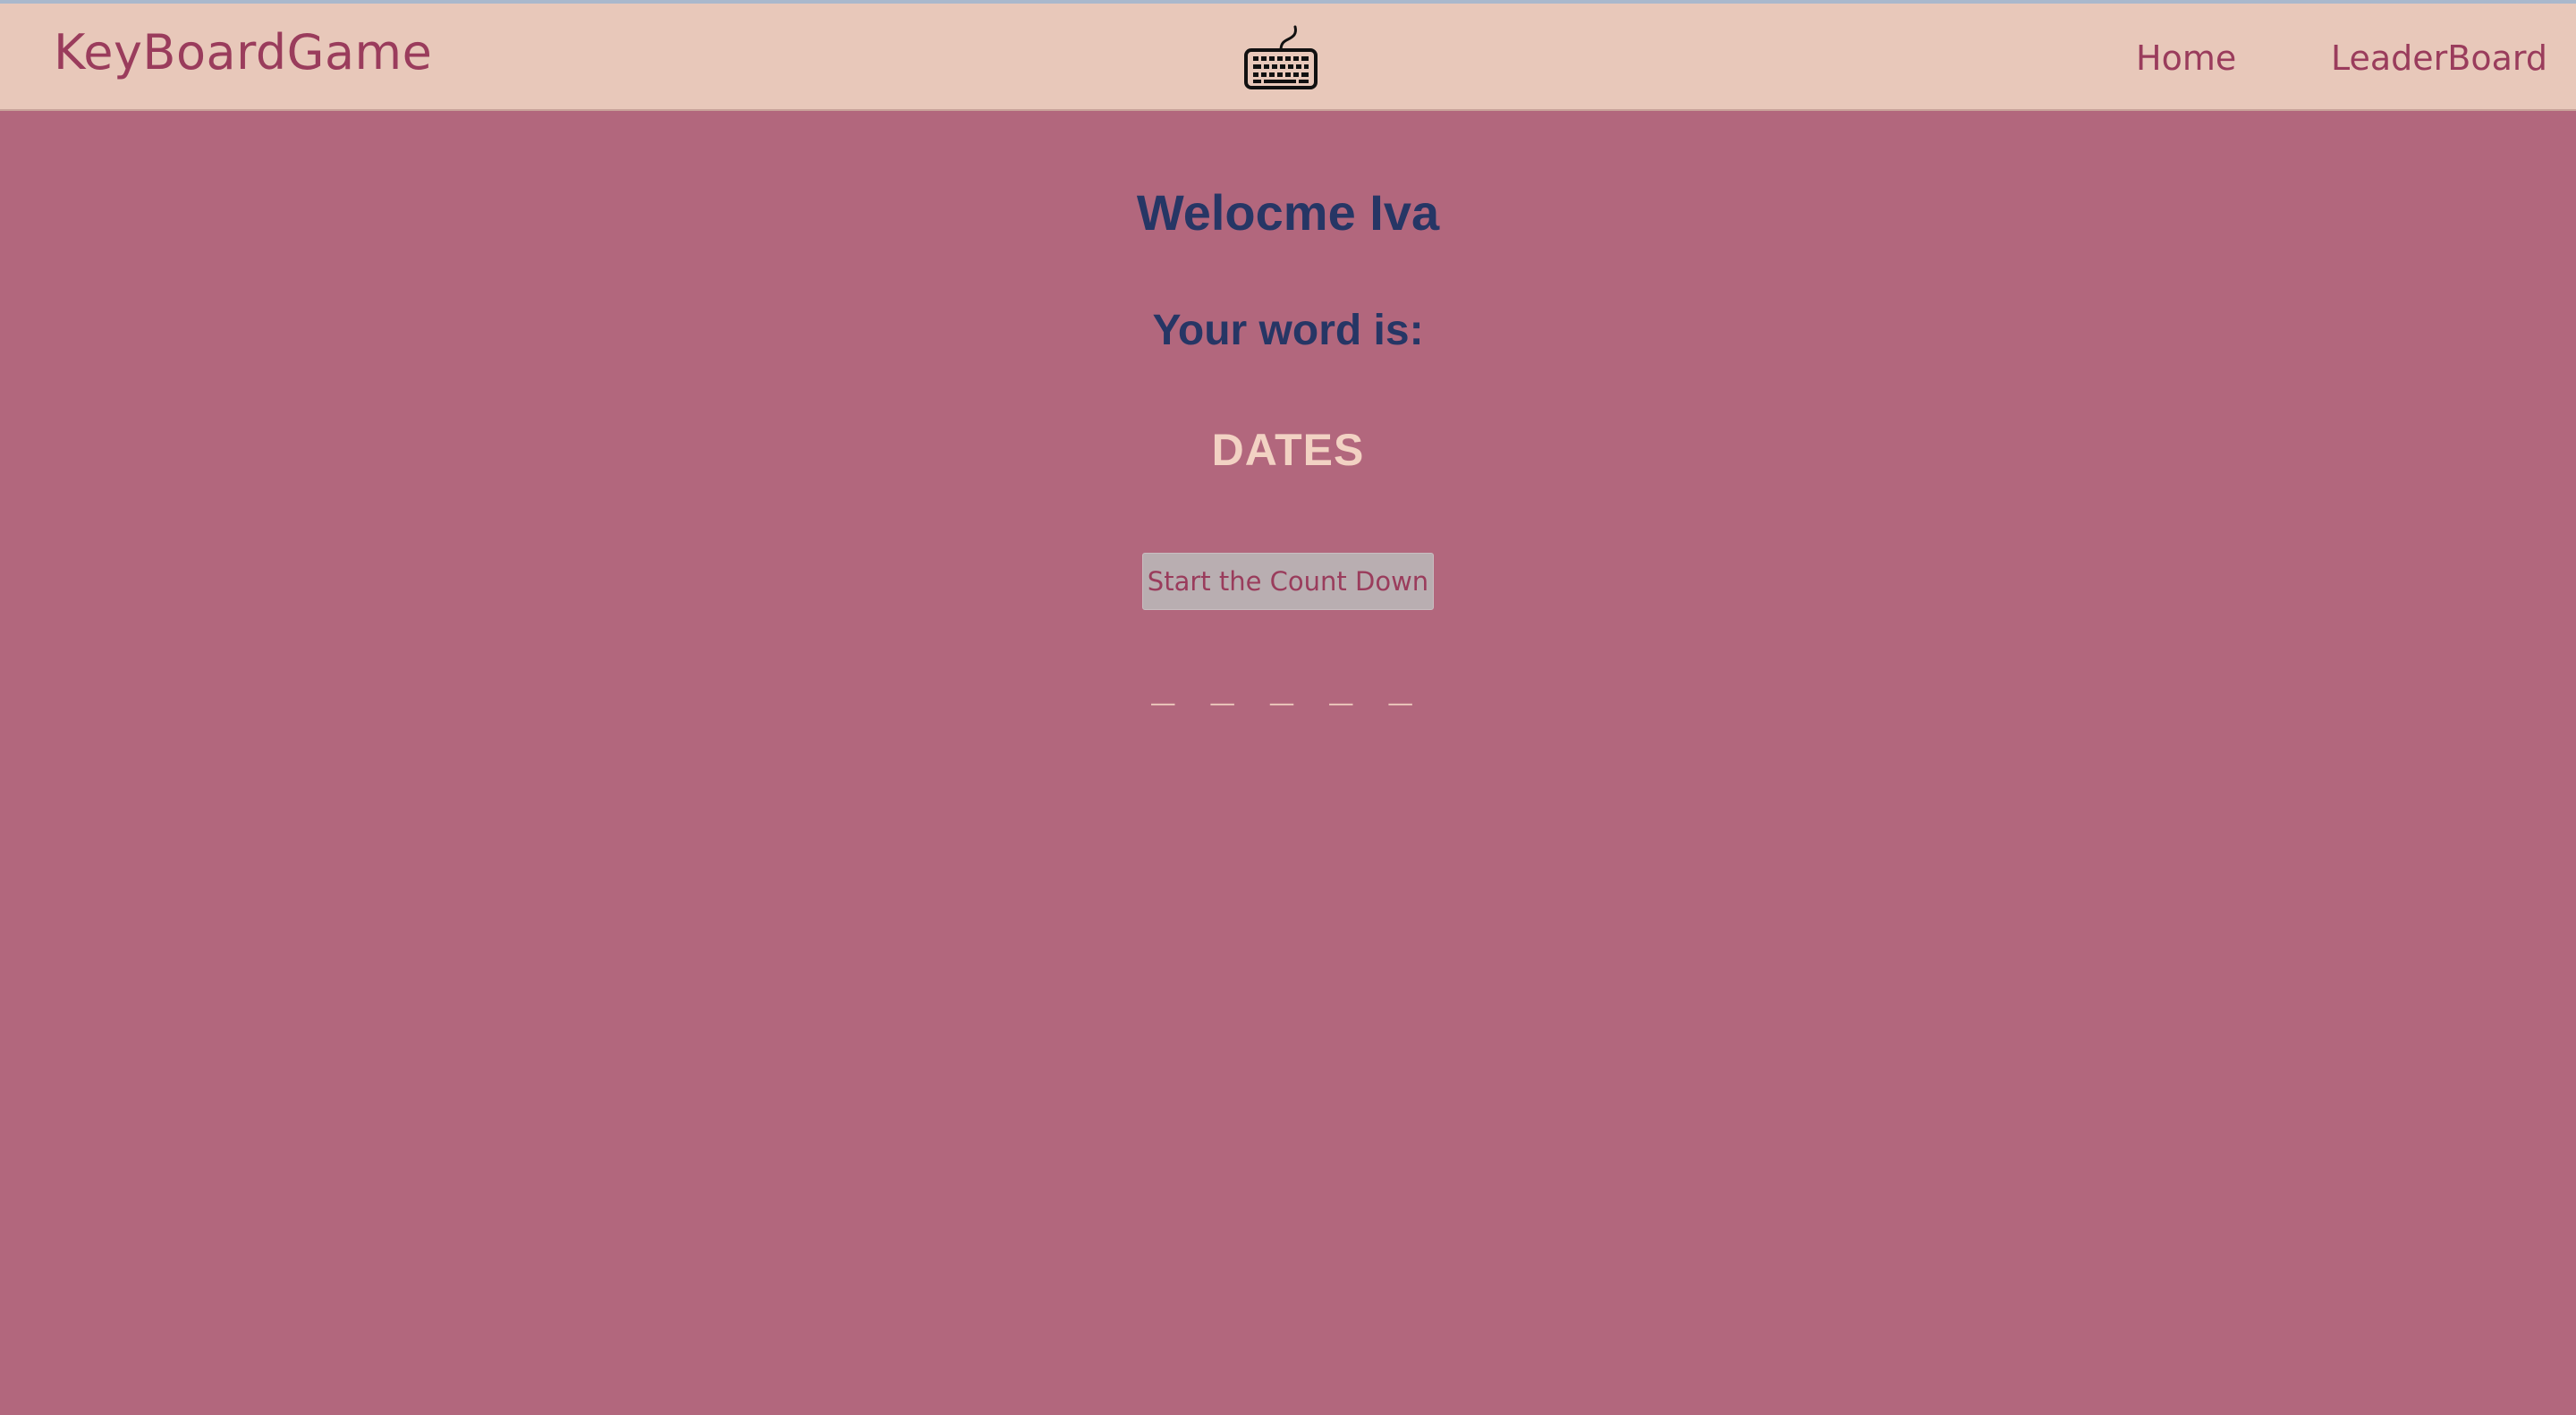 The width and height of the screenshot is (2576, 1415). I want to click on keyboard-icon, so click(1280, 57).